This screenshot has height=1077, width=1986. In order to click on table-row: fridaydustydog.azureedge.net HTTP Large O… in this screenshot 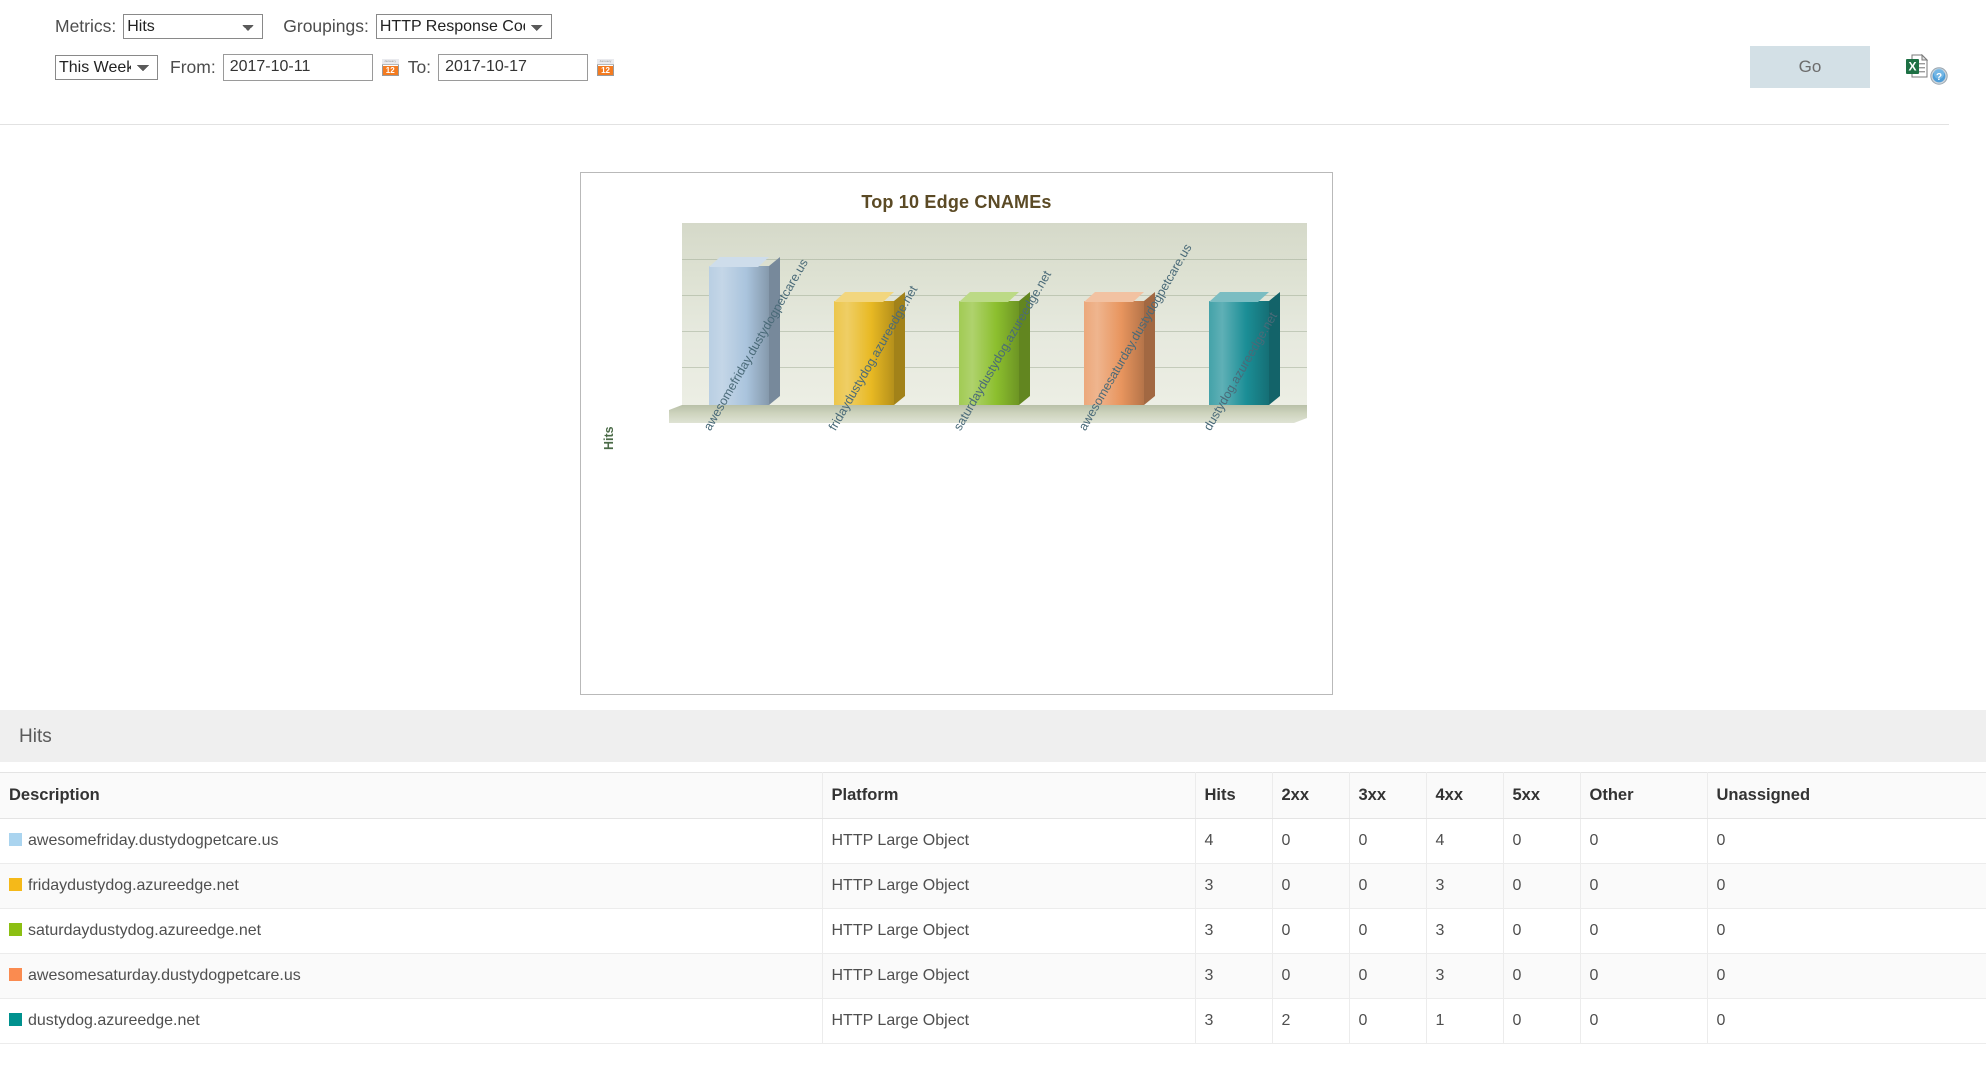, I will do `click(993, 886)`.